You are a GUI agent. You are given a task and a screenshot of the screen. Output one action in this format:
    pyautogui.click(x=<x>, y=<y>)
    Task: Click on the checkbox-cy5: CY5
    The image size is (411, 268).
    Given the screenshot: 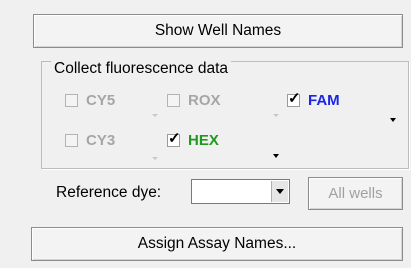 What is the action you would take?
    pyautogui.click(x=90, y=100)
    